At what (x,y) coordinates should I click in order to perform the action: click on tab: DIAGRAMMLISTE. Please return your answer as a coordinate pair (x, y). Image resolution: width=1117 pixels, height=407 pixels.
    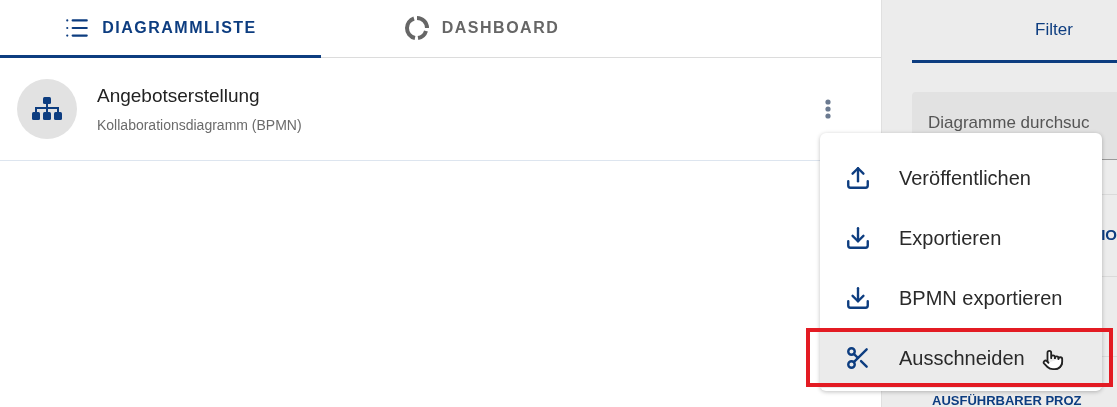
    Looking at the image, I should click on (160, 29).